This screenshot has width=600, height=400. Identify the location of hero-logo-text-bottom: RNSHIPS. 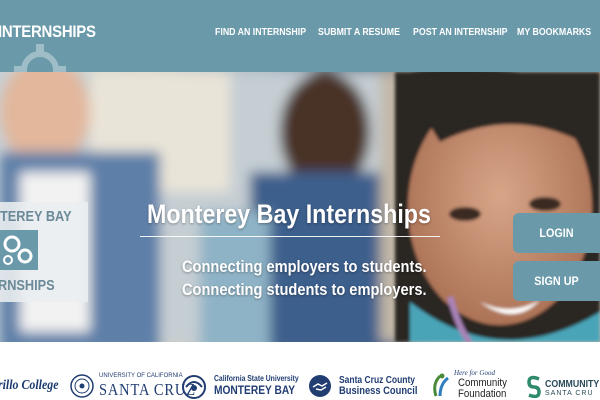
(27, 285).